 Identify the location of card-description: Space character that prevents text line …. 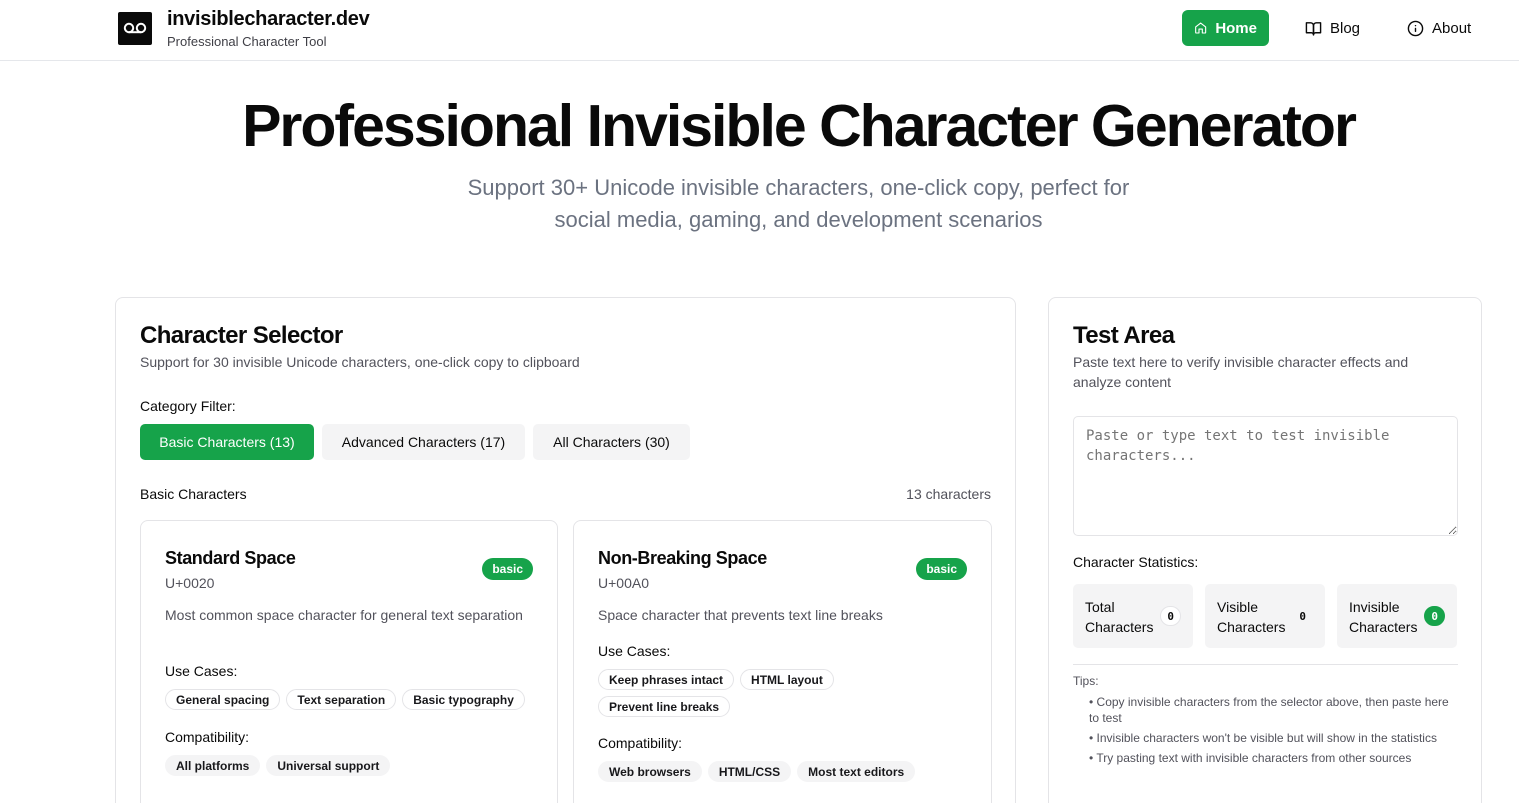
(740, 615).